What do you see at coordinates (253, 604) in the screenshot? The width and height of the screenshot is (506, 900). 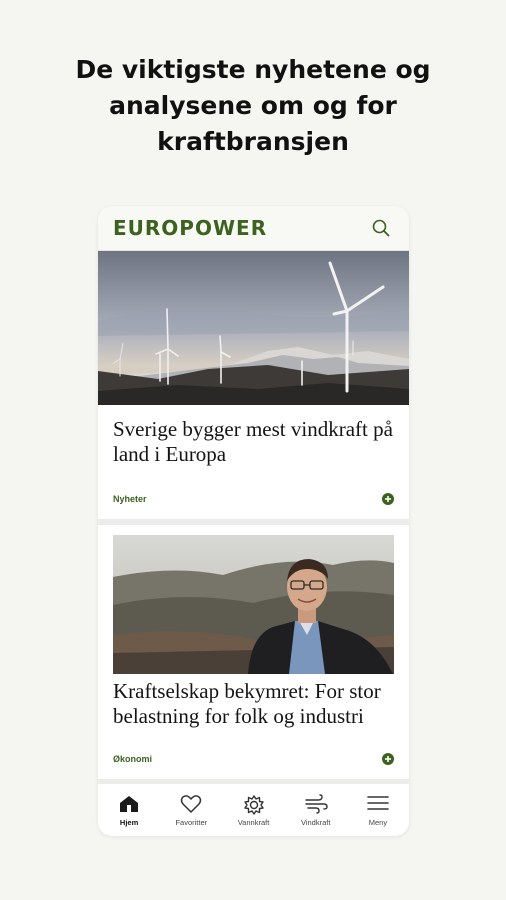 I see `man-portrait-photo` at bounding box center [253, 604].